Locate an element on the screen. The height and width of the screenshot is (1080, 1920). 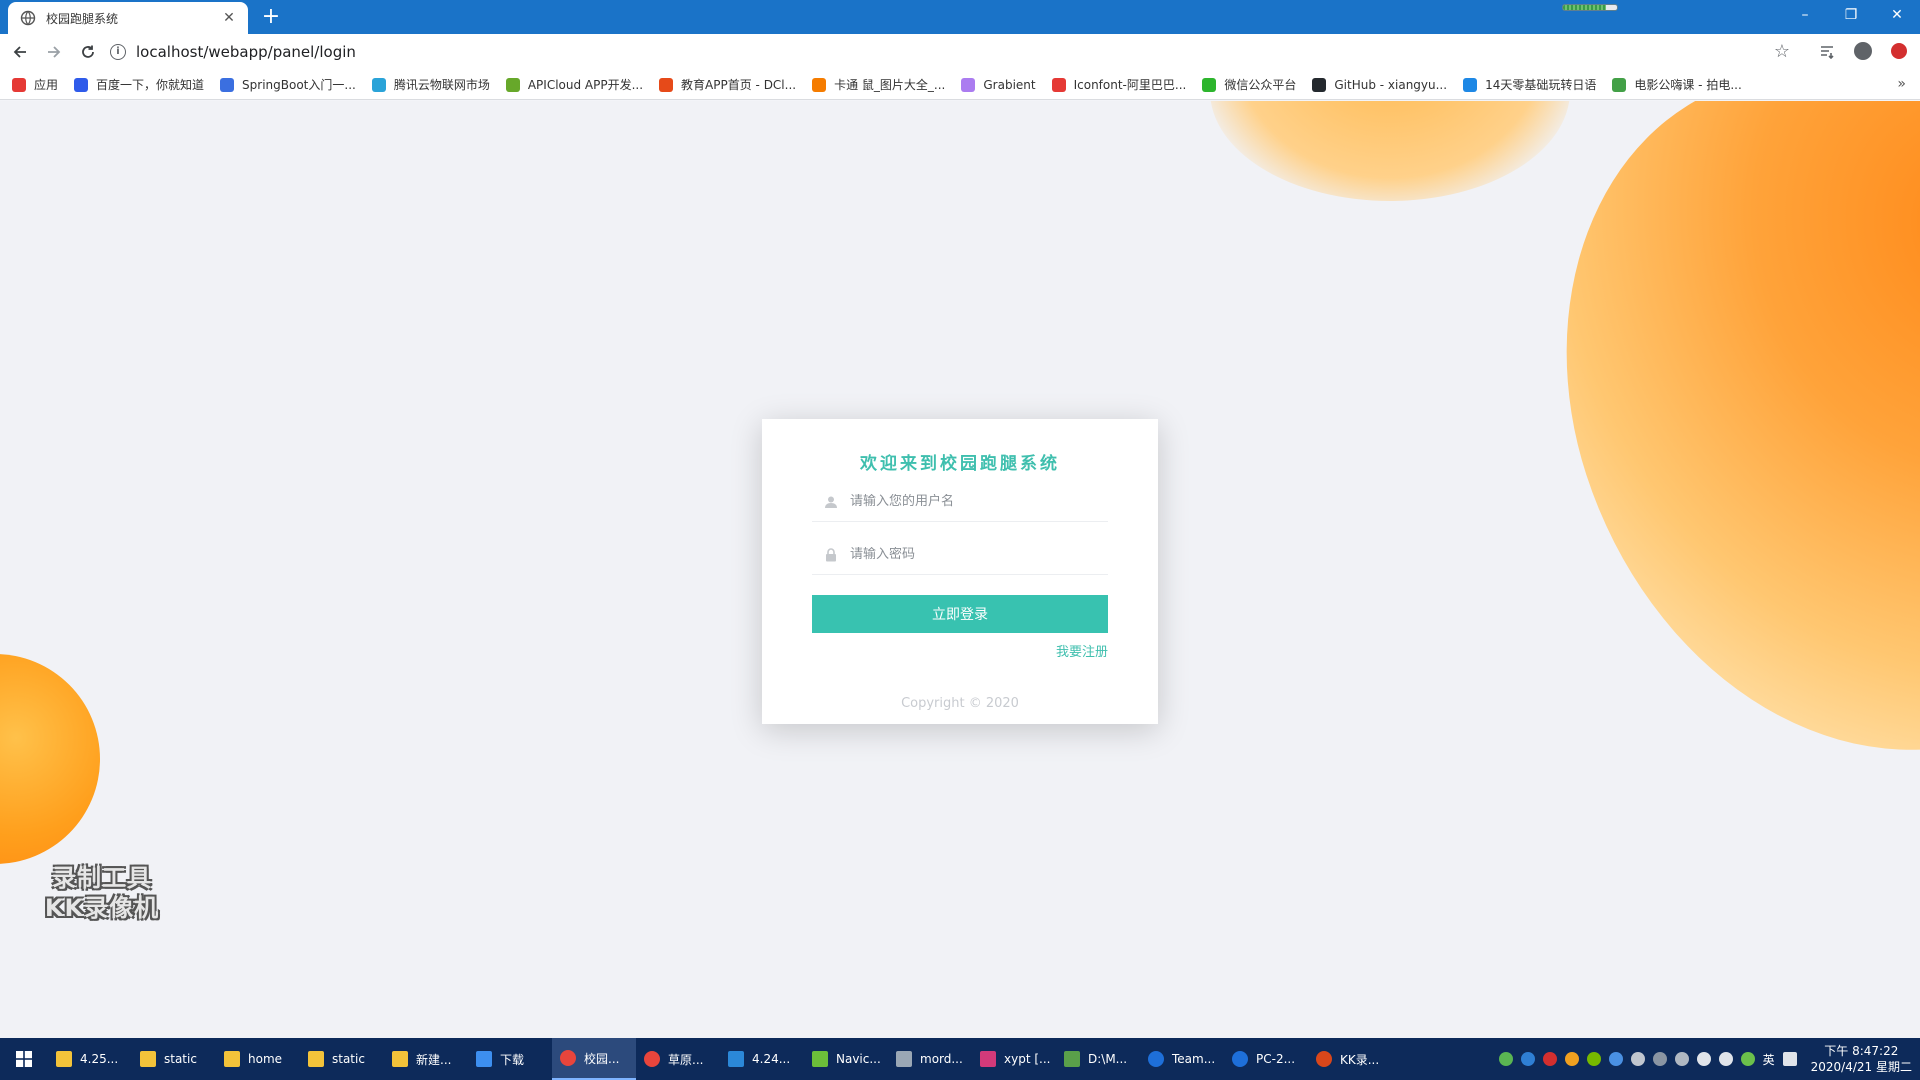
bookmarks-overflow-button: » is located at coordinates (1901, 84).